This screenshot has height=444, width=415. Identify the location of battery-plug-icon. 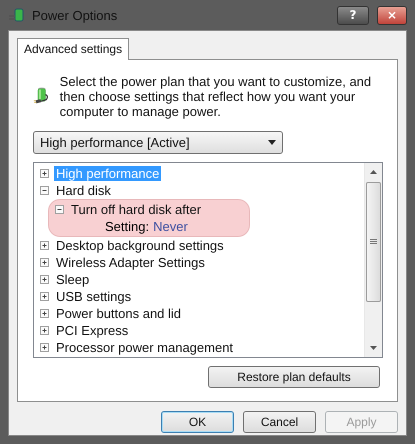
(17, 15).